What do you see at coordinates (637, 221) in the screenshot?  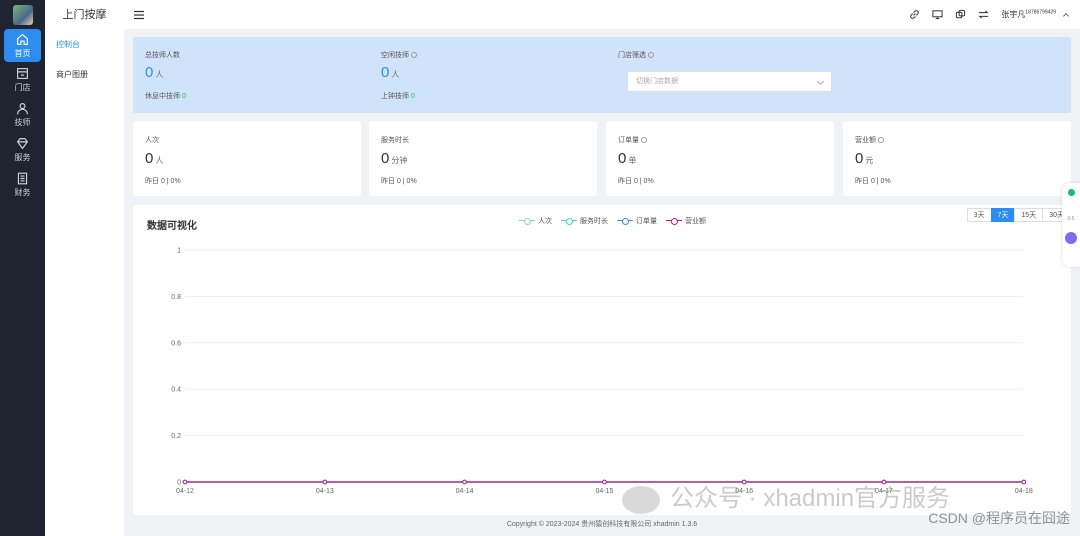 I see `legend-item: 订单量` at bounding box center [637, 221].